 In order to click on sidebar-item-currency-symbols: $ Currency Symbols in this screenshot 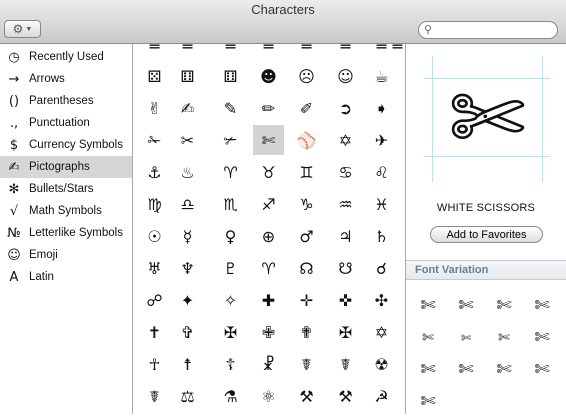, I will do `click(66, 145)`.